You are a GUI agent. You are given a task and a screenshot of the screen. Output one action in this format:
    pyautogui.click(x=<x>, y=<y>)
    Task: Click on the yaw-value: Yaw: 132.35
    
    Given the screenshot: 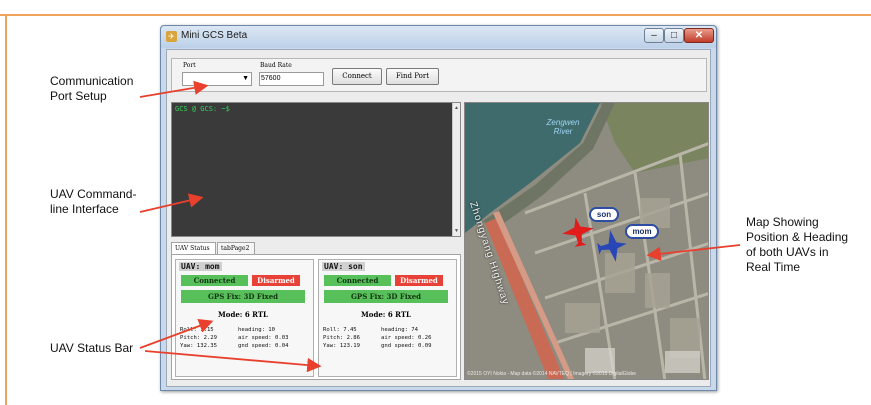 What is the action you would take?
    pyautogui.click(x=199, y=346)
    